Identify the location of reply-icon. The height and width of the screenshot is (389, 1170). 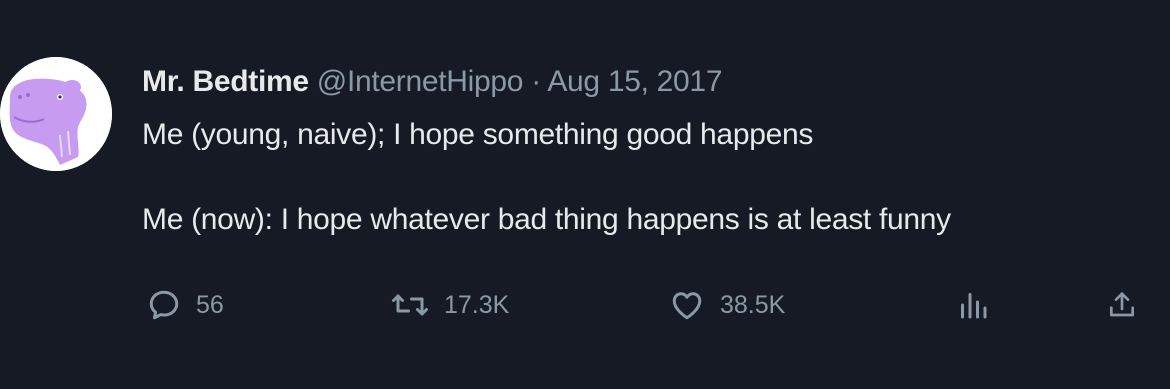
(164, 305).